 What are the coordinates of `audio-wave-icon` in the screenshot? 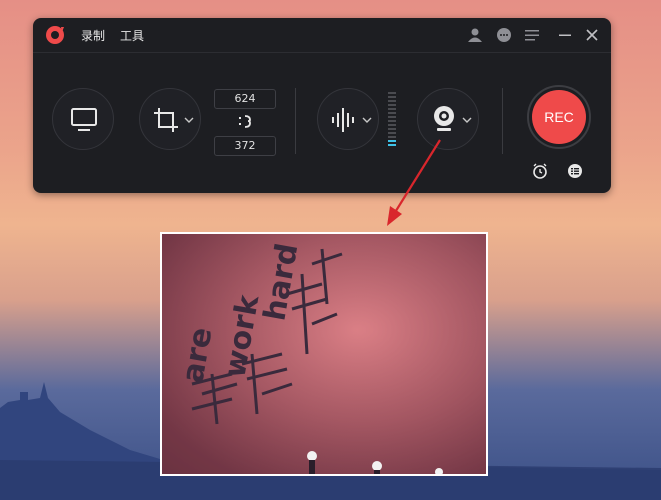 It's located at (343, 120).